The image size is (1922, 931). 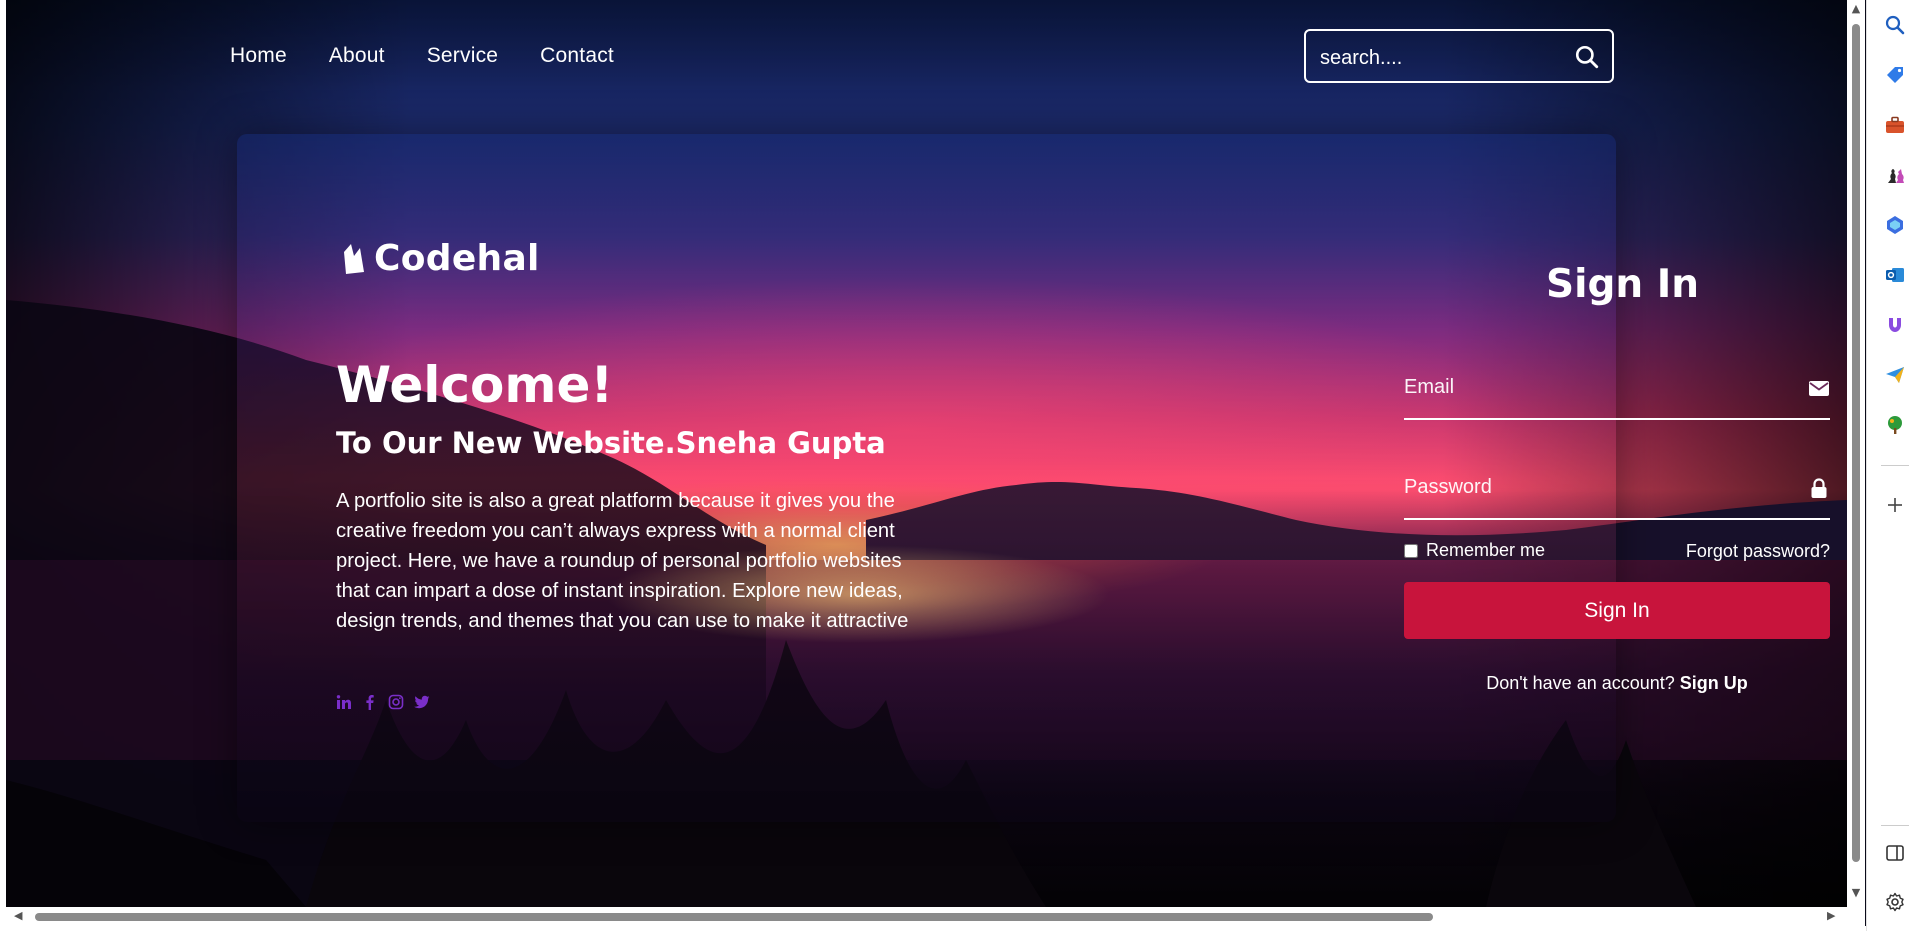 I want to click on remember-label: Remember me, so click(x=1485, y=550).